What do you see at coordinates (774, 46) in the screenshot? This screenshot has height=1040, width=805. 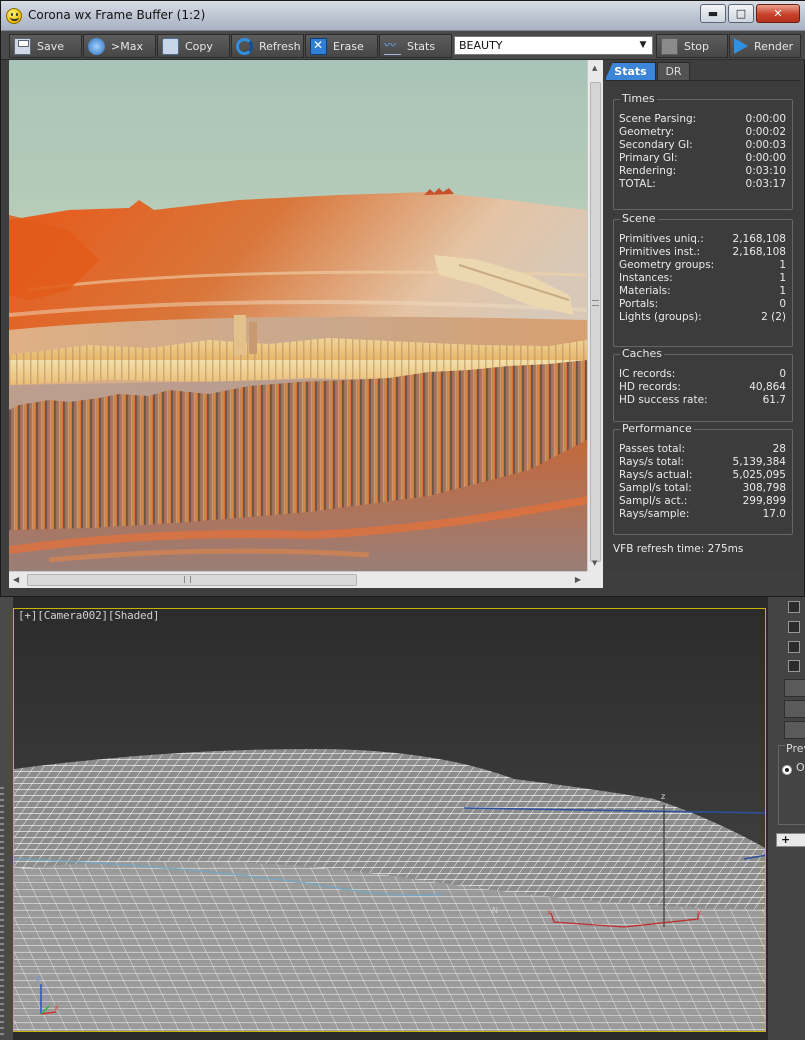 I see `render-label: Render` at bounding box center [774, 46].